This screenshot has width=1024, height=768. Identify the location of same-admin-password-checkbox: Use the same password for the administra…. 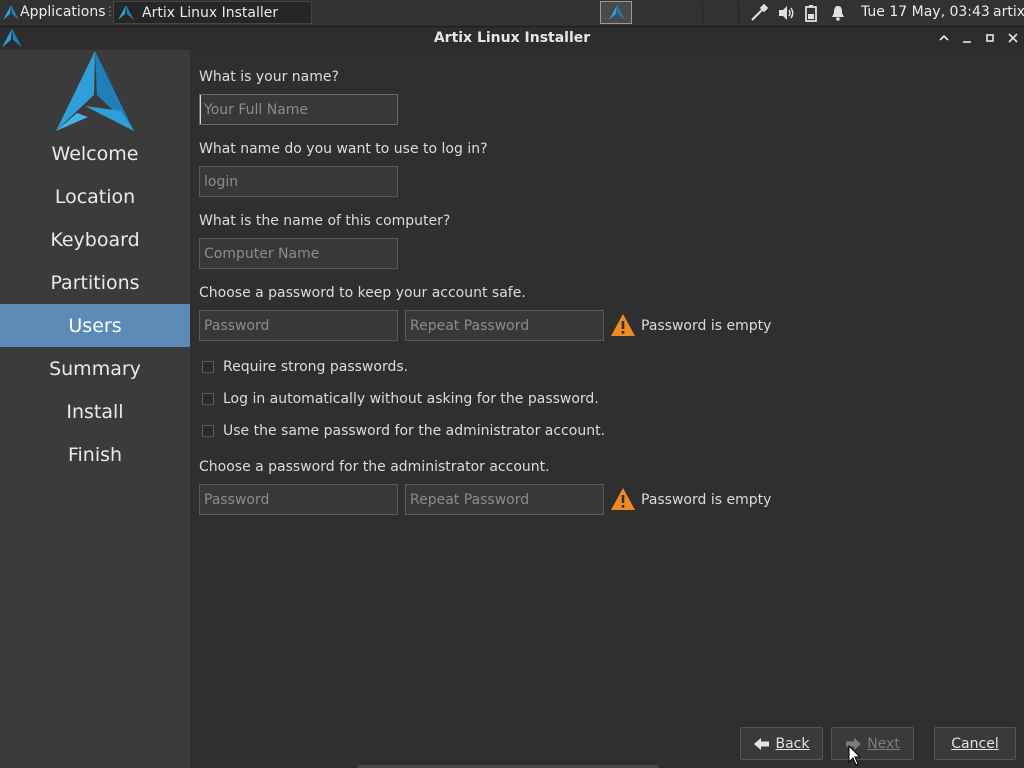
(403, 431).